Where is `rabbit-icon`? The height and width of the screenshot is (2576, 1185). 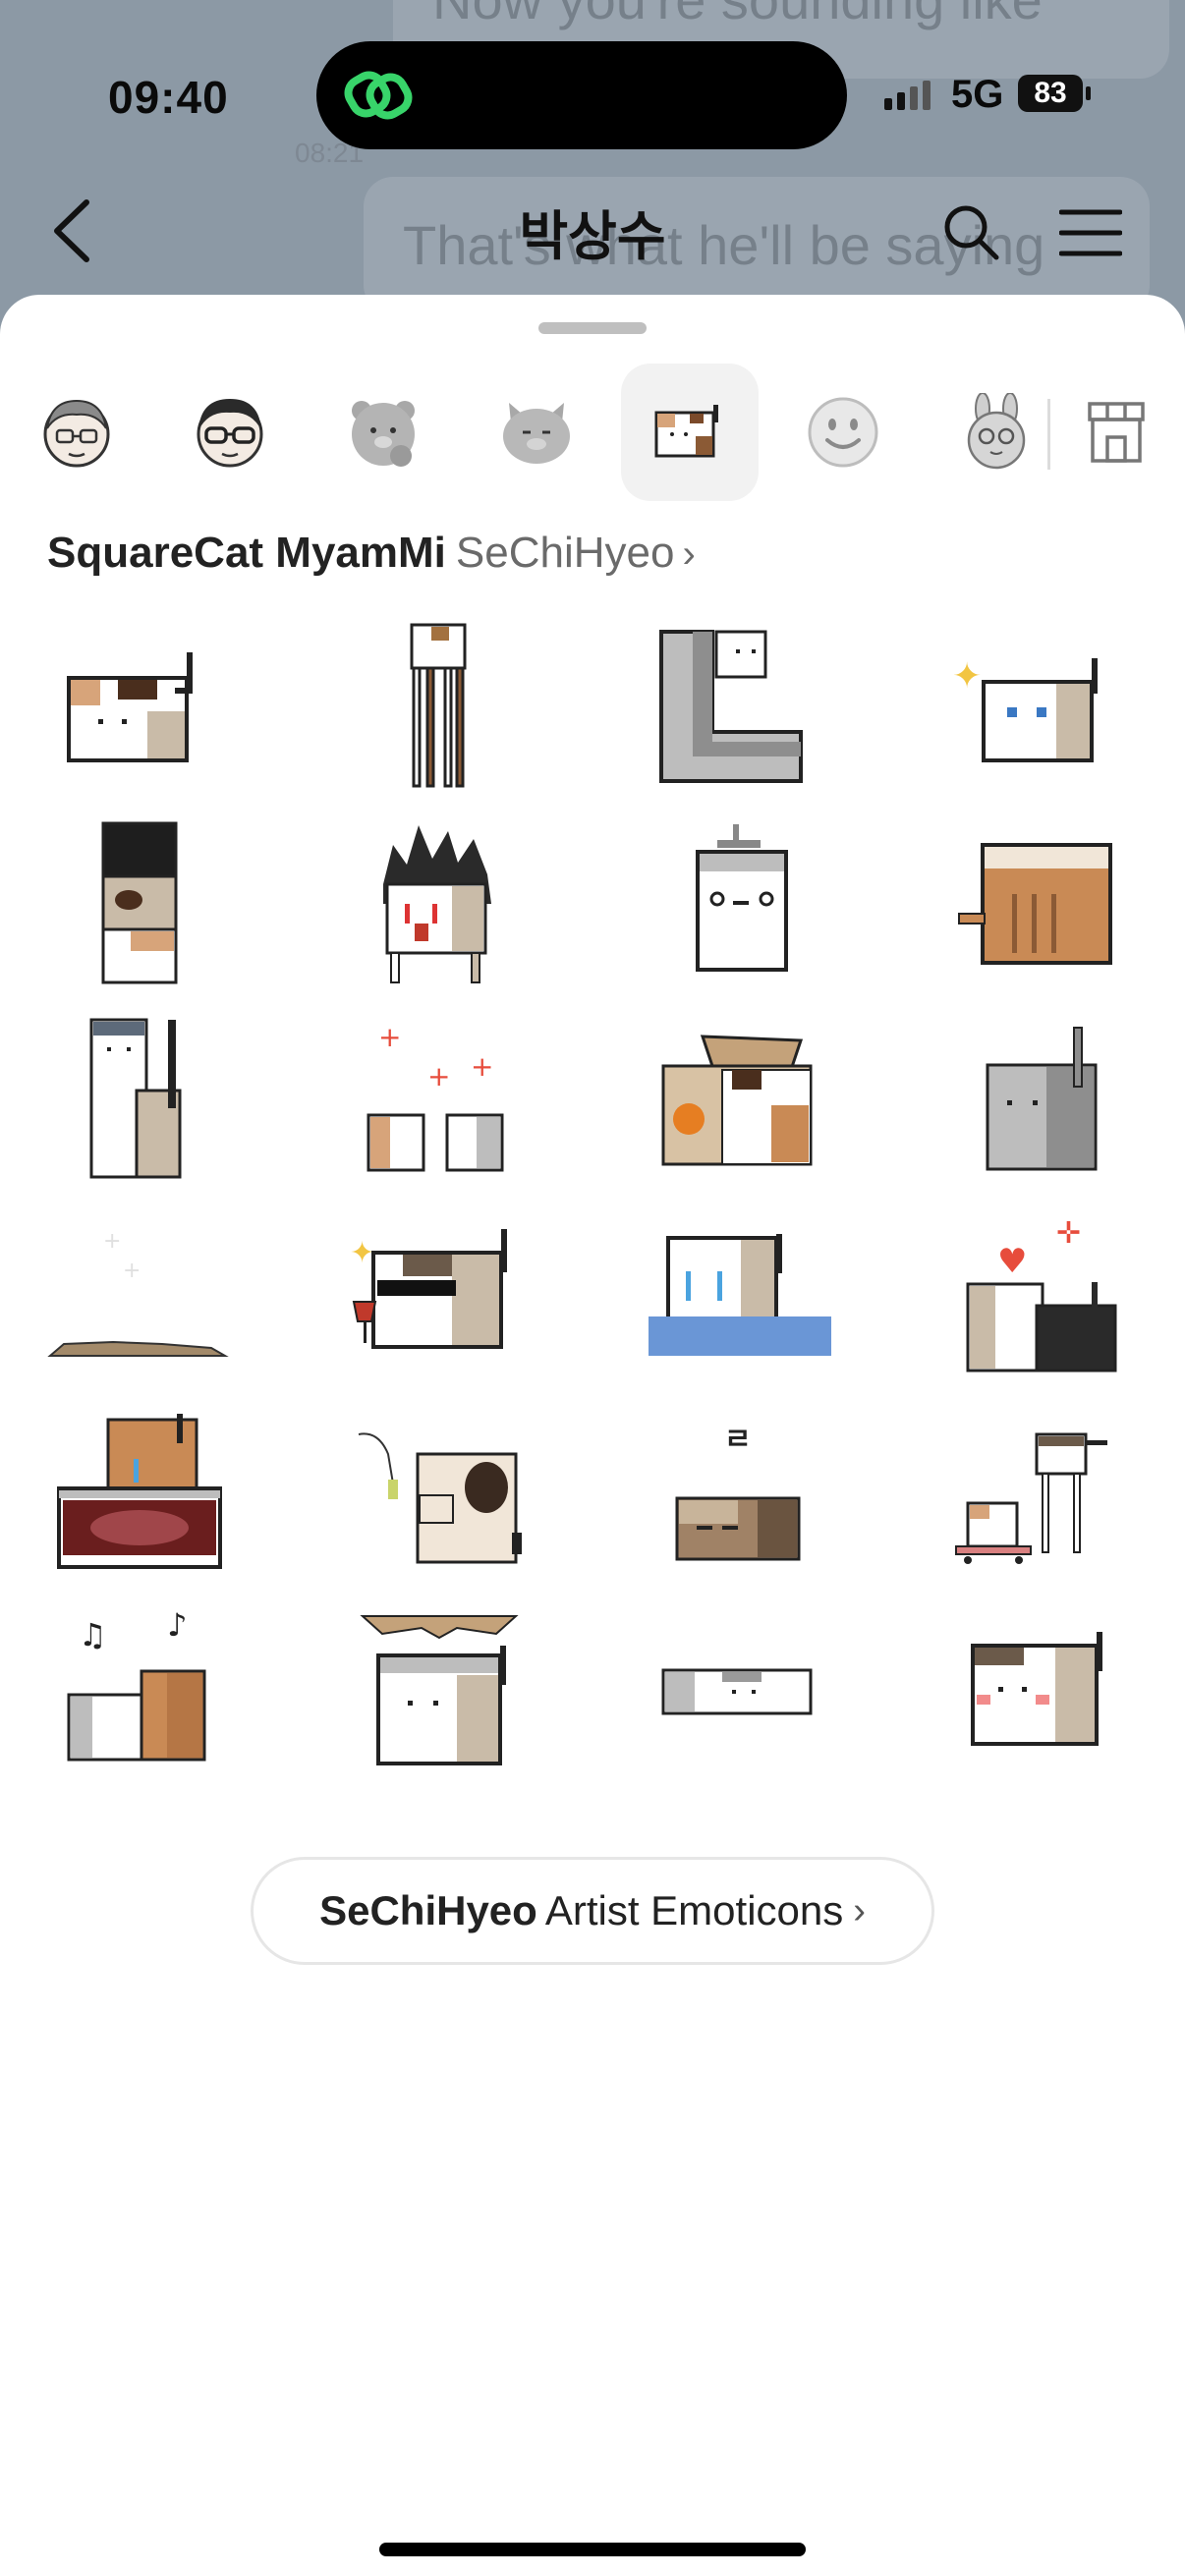
rabbit-icon is located at coordinates (997, 431).